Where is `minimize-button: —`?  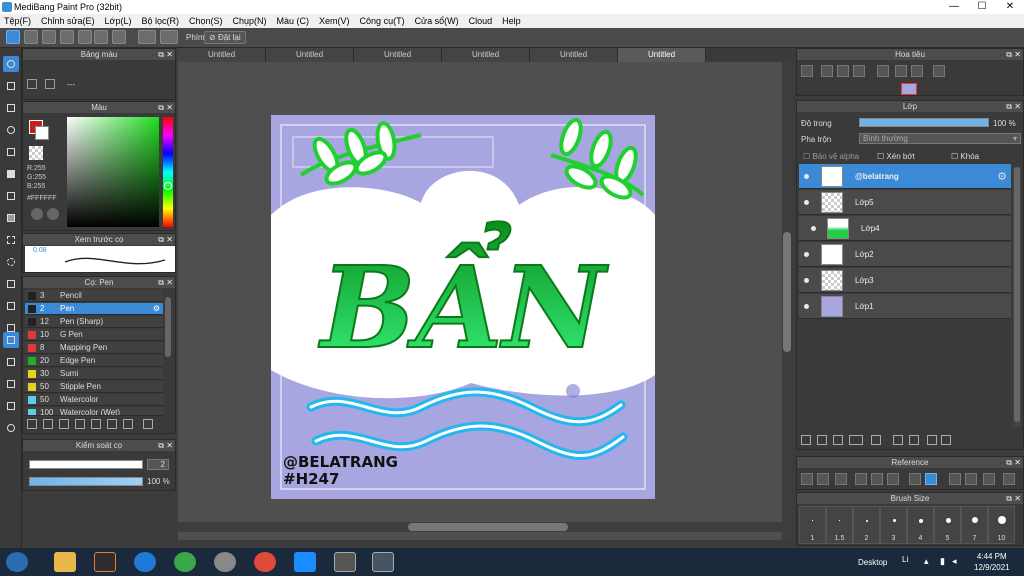 minimize-button: — is located at coordinates (954, 7).